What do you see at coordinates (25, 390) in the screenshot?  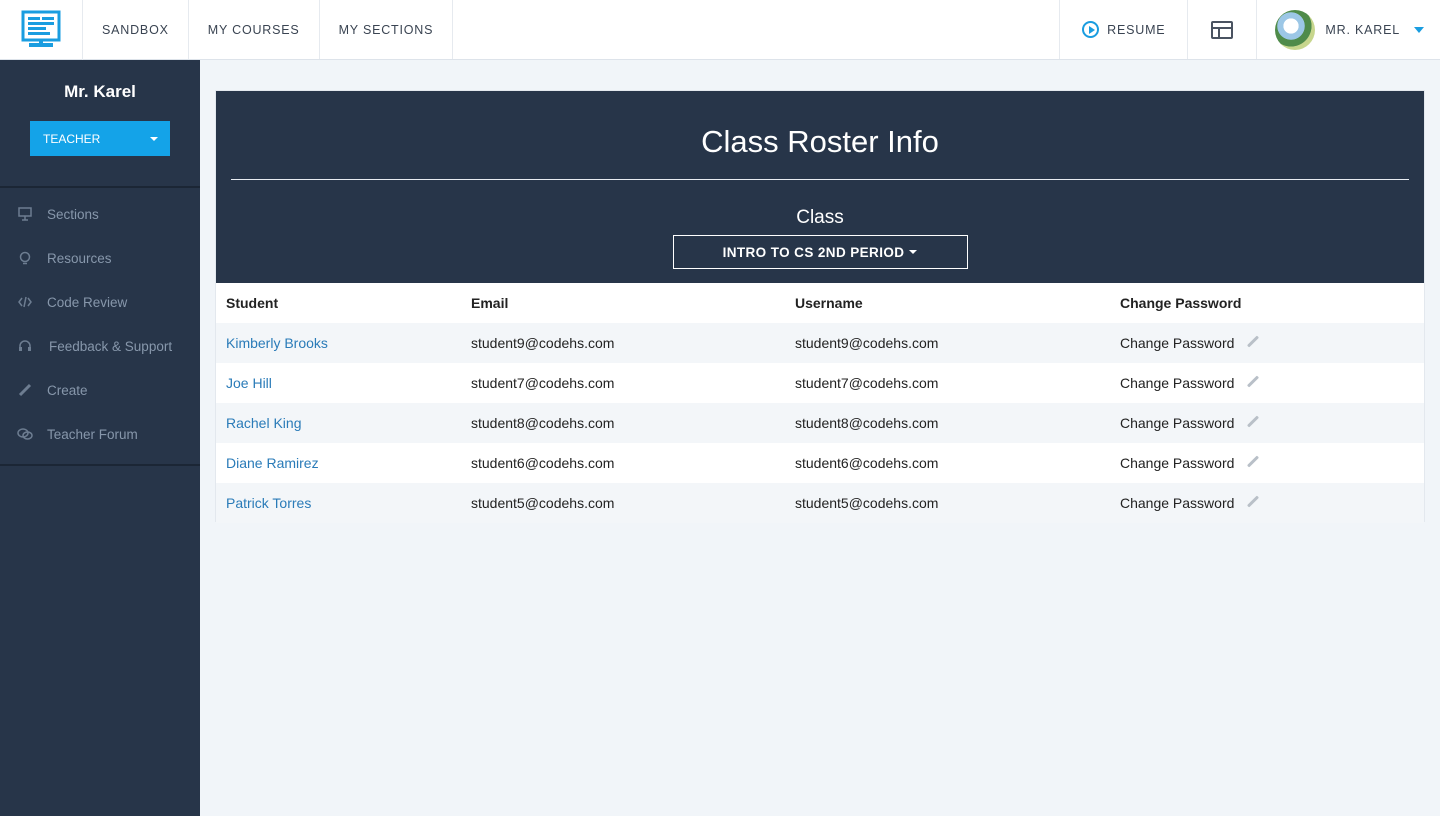 I see `pencil-icon` at bounding box center [25, 390].